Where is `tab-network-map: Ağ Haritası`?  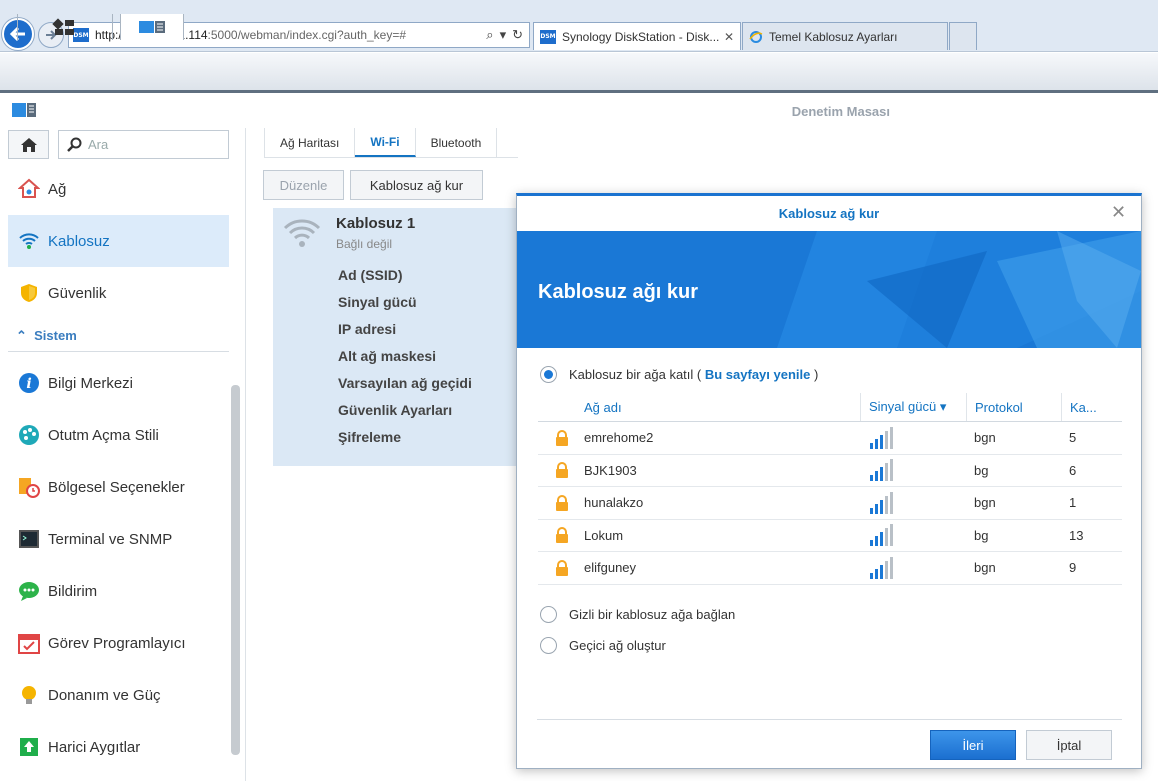 tab-network-map: Ağ Haritası is located at coordinates (310, 142).